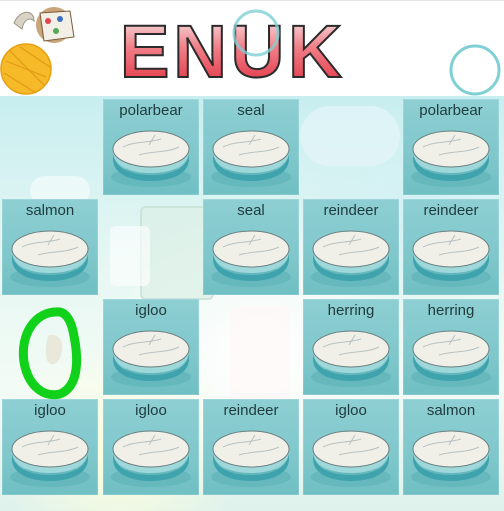 Image resolution: width=504 pixels, height=511 pixels. Describe the element at coordinates (50, 353) in the screenshot. I see `pointer-cursor-icon` at that location.